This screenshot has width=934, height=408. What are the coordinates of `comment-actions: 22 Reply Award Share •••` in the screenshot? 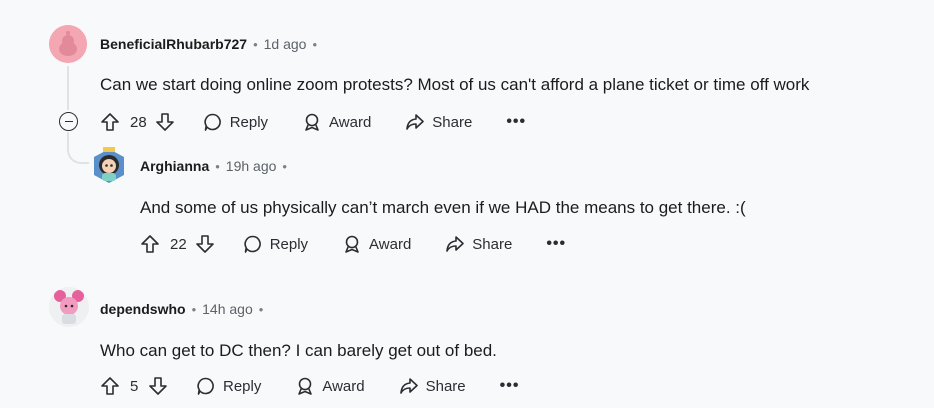 It's located at (352, 244).